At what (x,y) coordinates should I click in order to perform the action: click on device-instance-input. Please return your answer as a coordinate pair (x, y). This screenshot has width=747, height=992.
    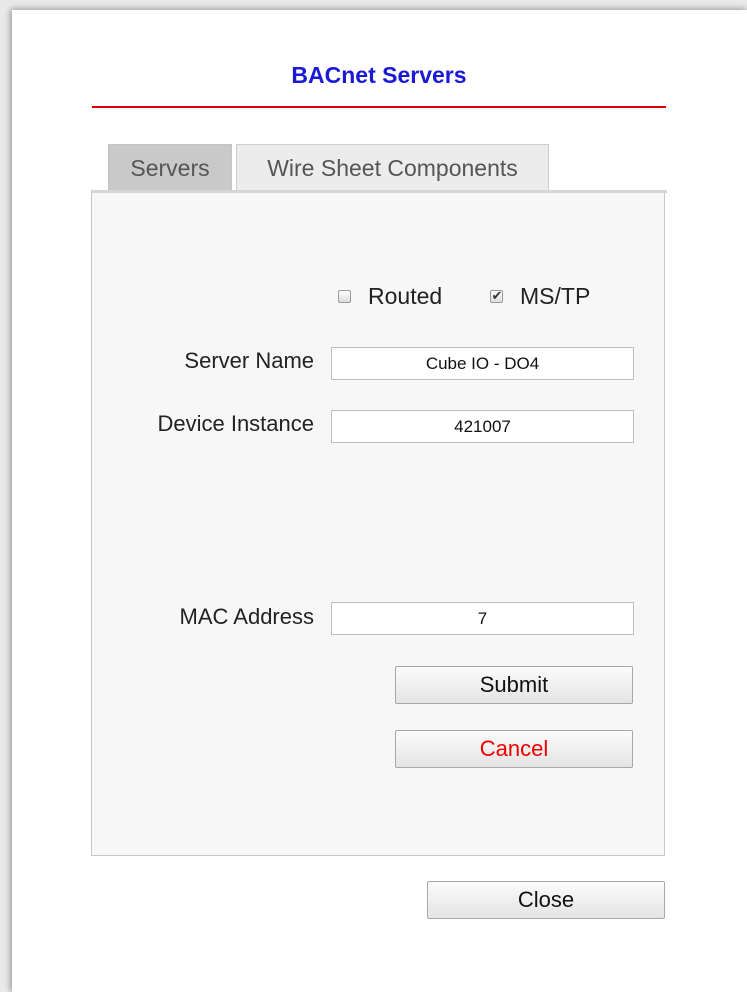
    Looking at the image, I should click on (482, 426).